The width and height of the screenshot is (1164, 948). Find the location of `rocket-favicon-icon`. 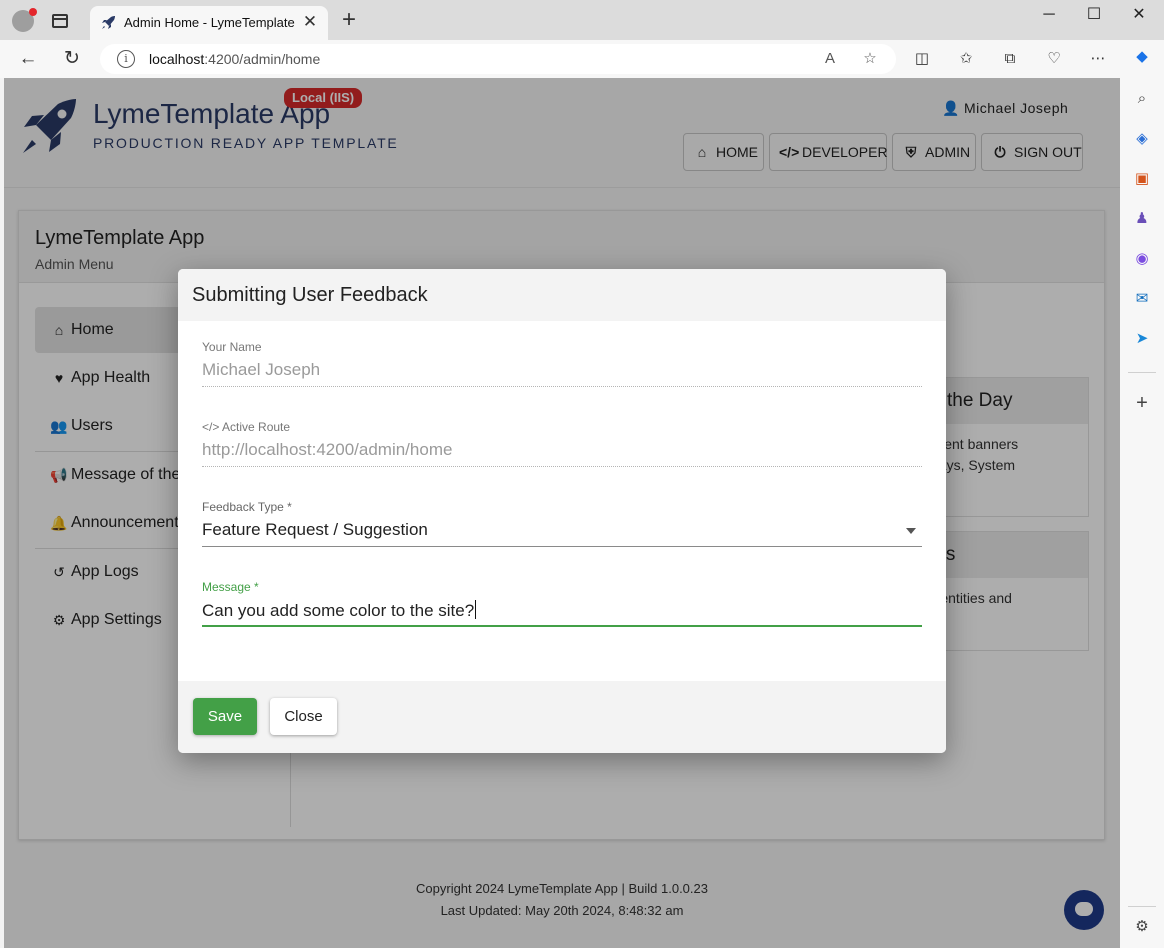

rocket-favicon-icon is located at coordinates (108, 22).